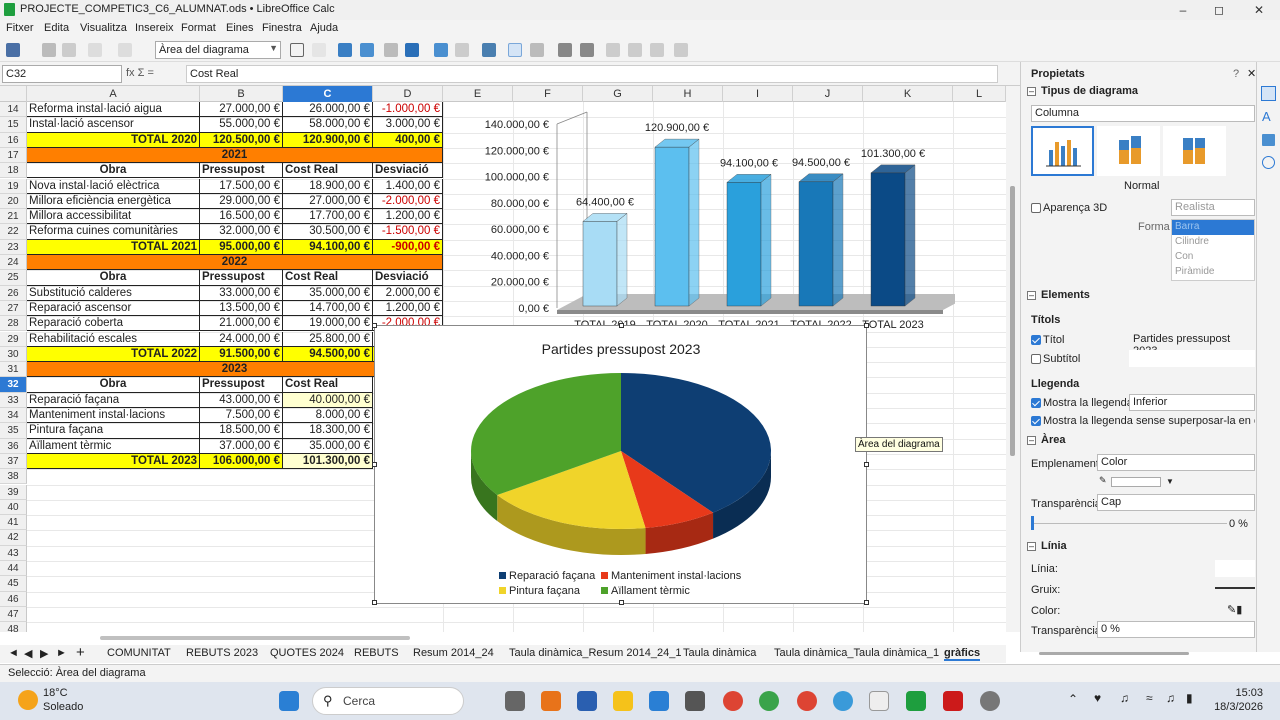  Describe the element at coordinates (13, 569) in the screenshot. I see `row-header-44: 44` at that location.